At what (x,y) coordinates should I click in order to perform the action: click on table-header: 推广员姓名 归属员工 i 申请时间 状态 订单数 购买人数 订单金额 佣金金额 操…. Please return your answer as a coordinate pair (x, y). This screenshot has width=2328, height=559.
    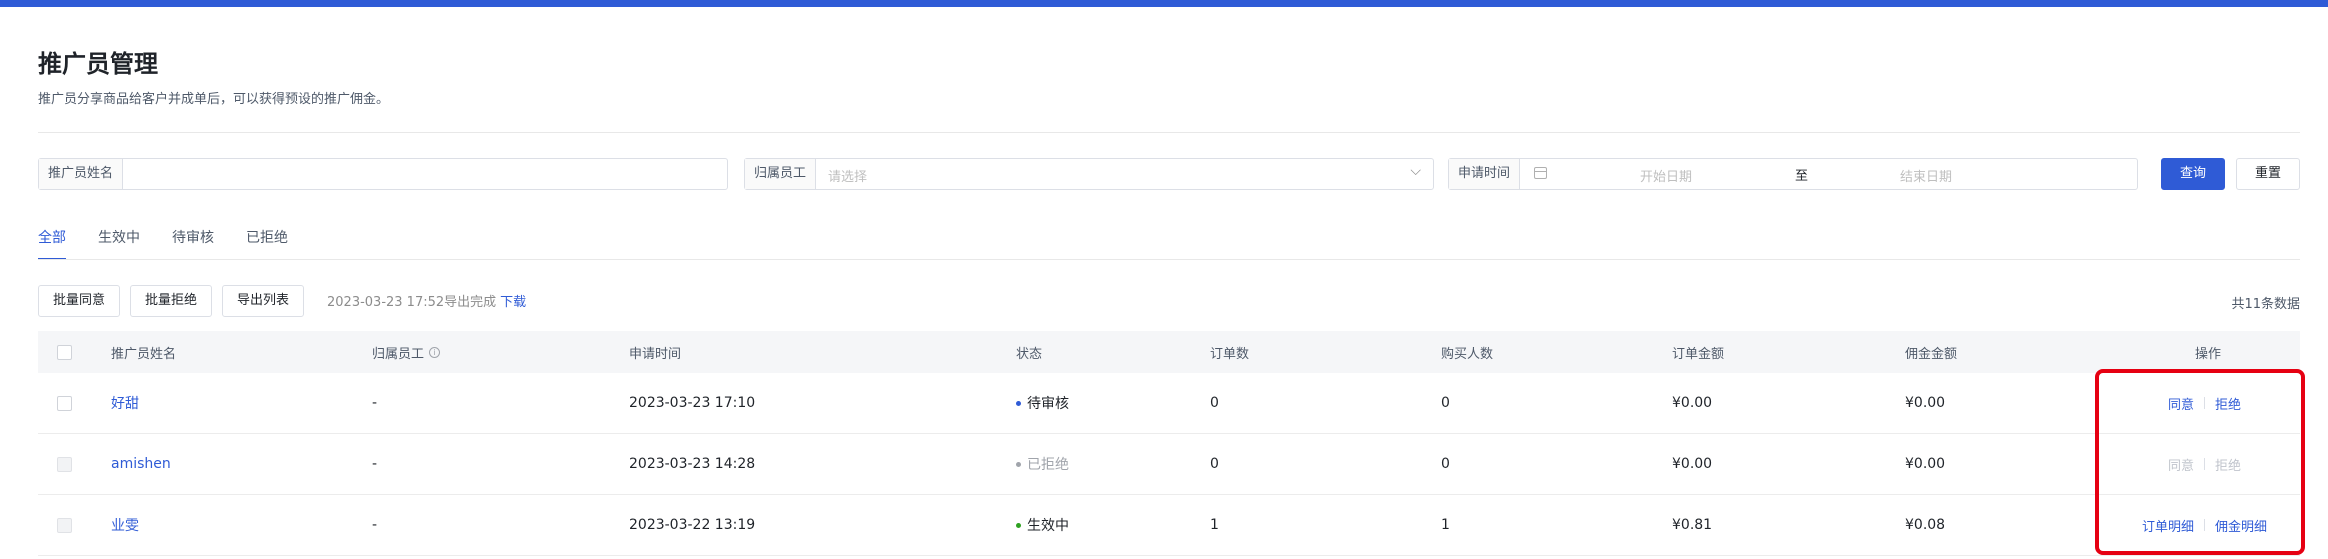
    Looking at the image, I should click on (1169, 352).